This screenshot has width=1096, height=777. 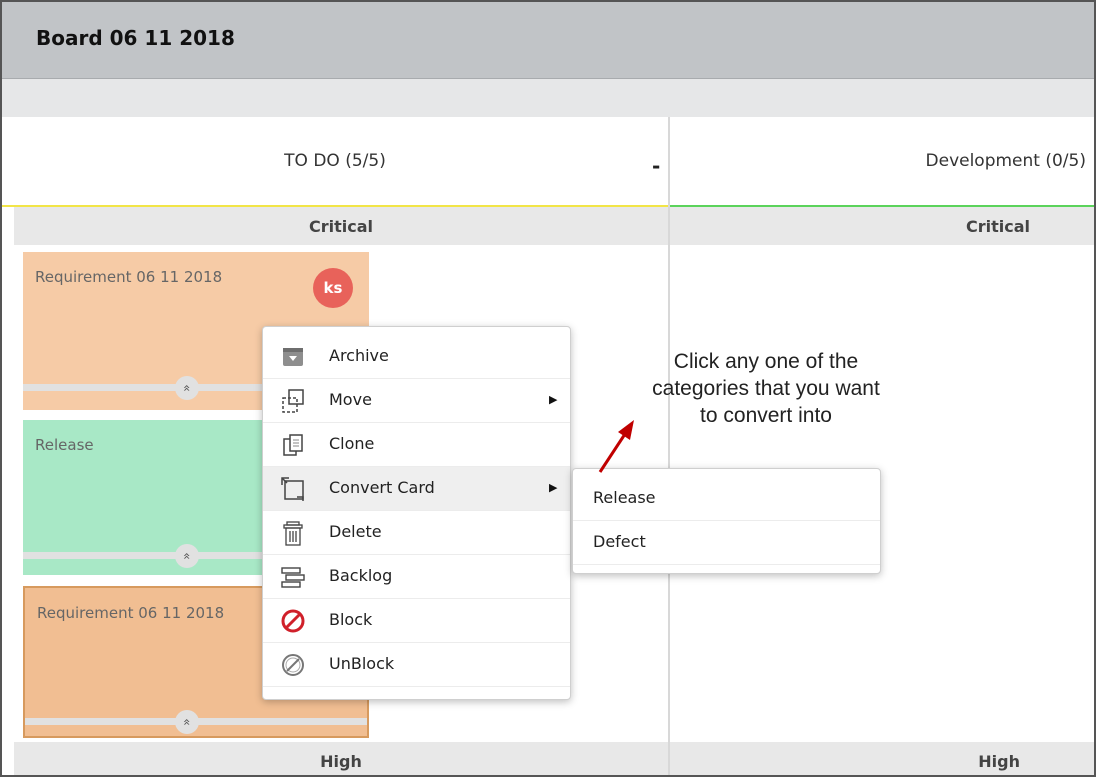 I want to click on column-header-todo: TO DO (5/5), so click(x=335, y=162).